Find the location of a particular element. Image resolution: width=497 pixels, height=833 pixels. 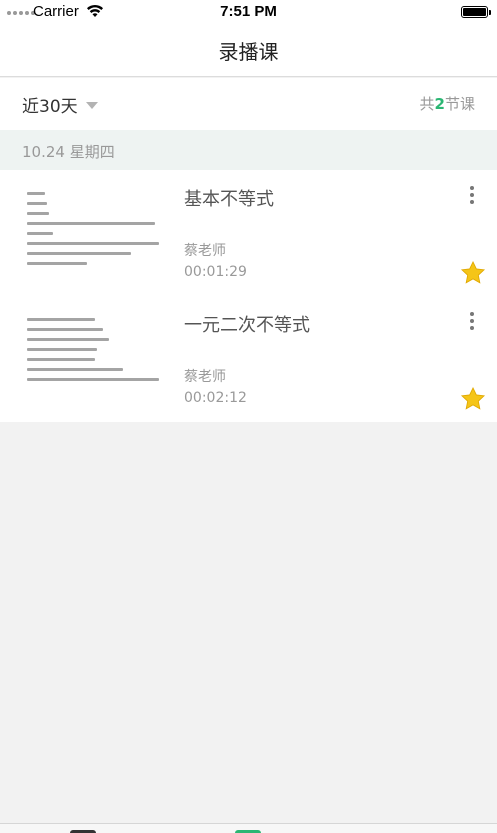

page-title: 录播课 is located at coordinates (248, 51).